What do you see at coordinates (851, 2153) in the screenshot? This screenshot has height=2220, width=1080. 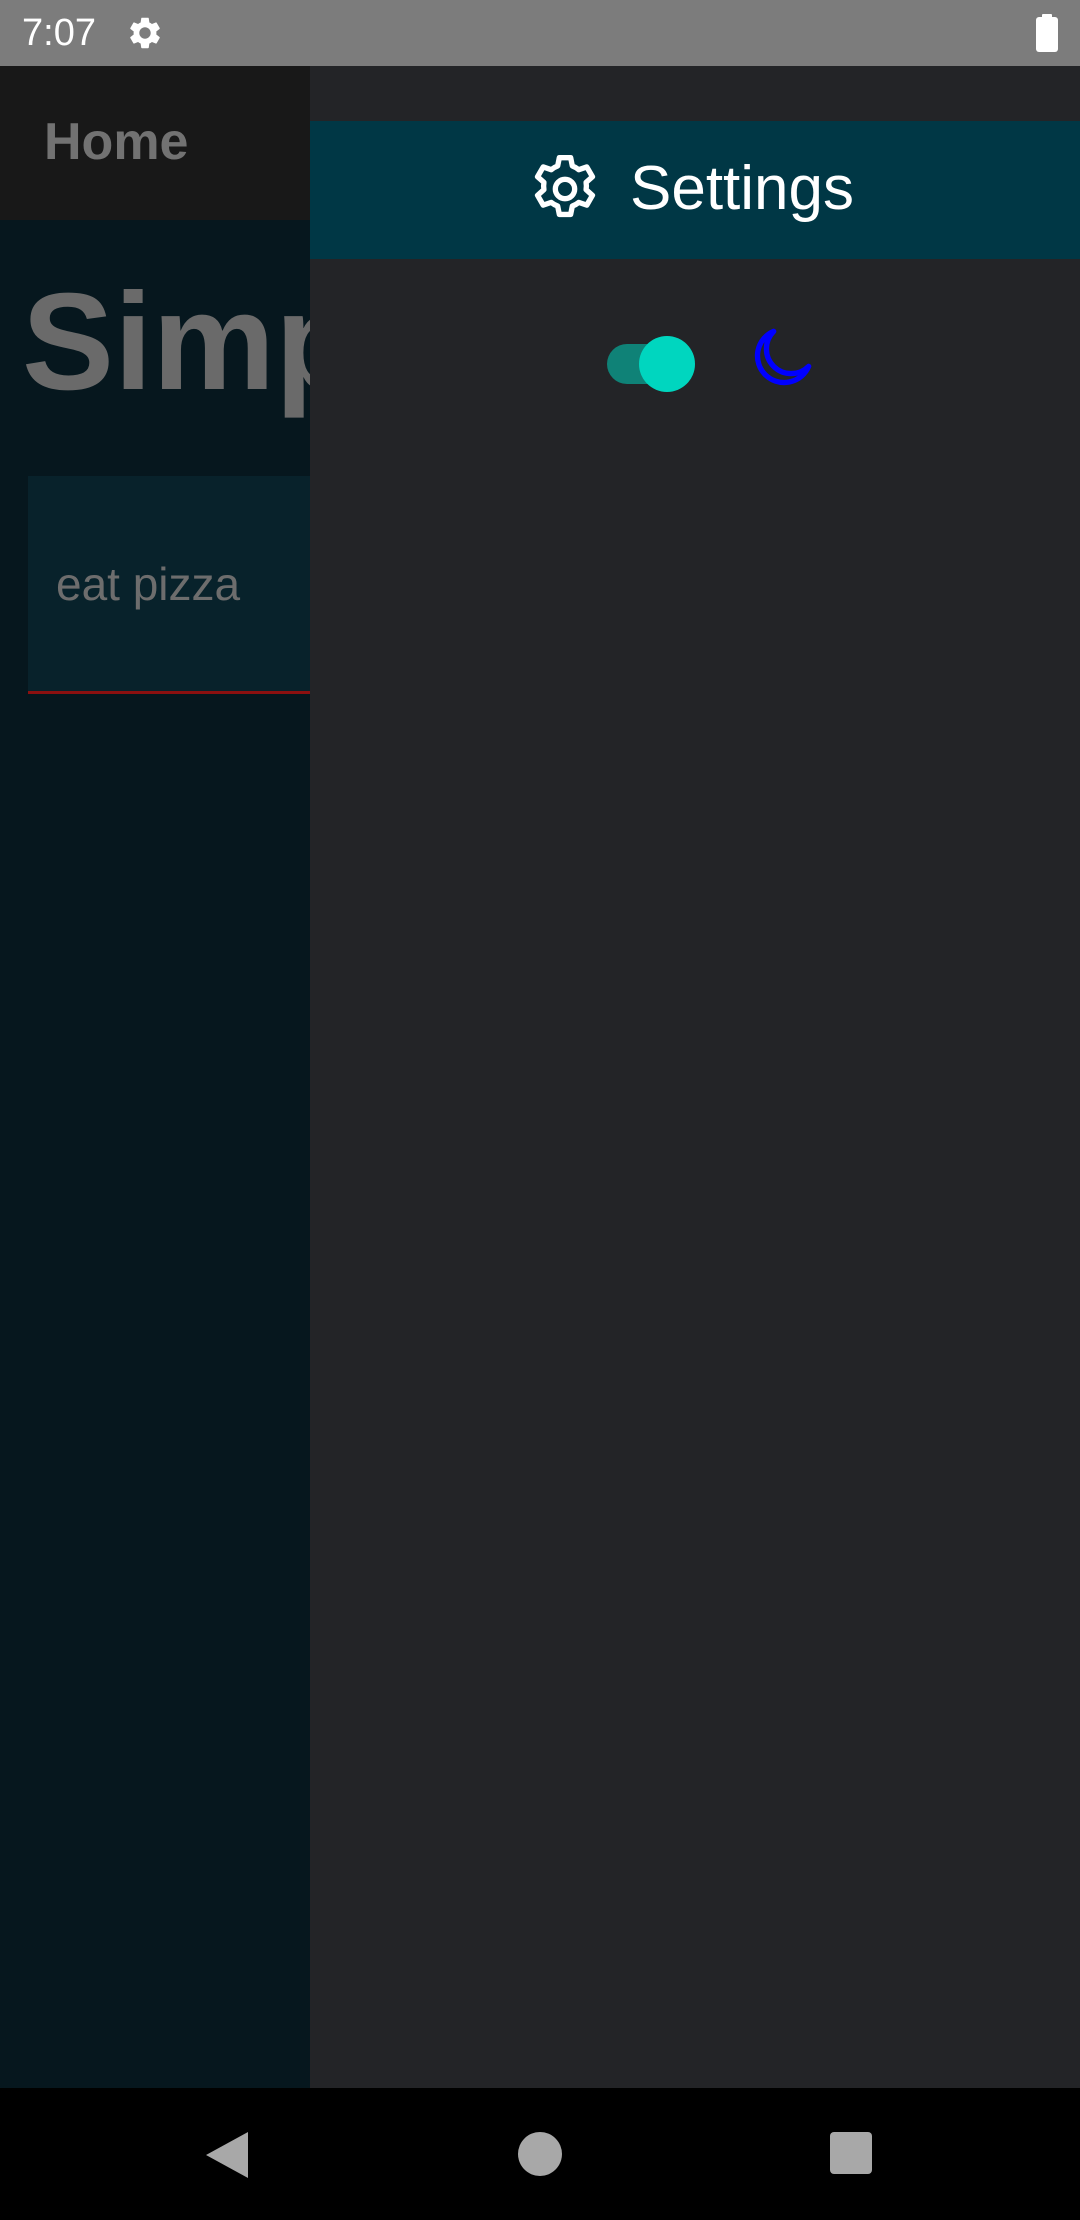 I see `recents-icon` at bounding box center [851, 2153].